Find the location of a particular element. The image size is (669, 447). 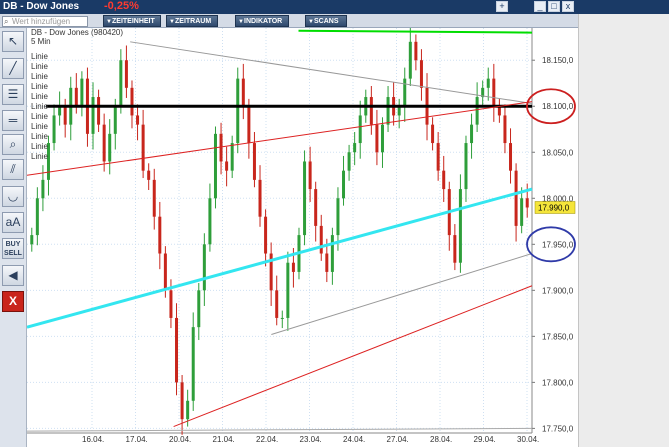

x-tick-label: 22.04. is located at coordinates (267, 439).